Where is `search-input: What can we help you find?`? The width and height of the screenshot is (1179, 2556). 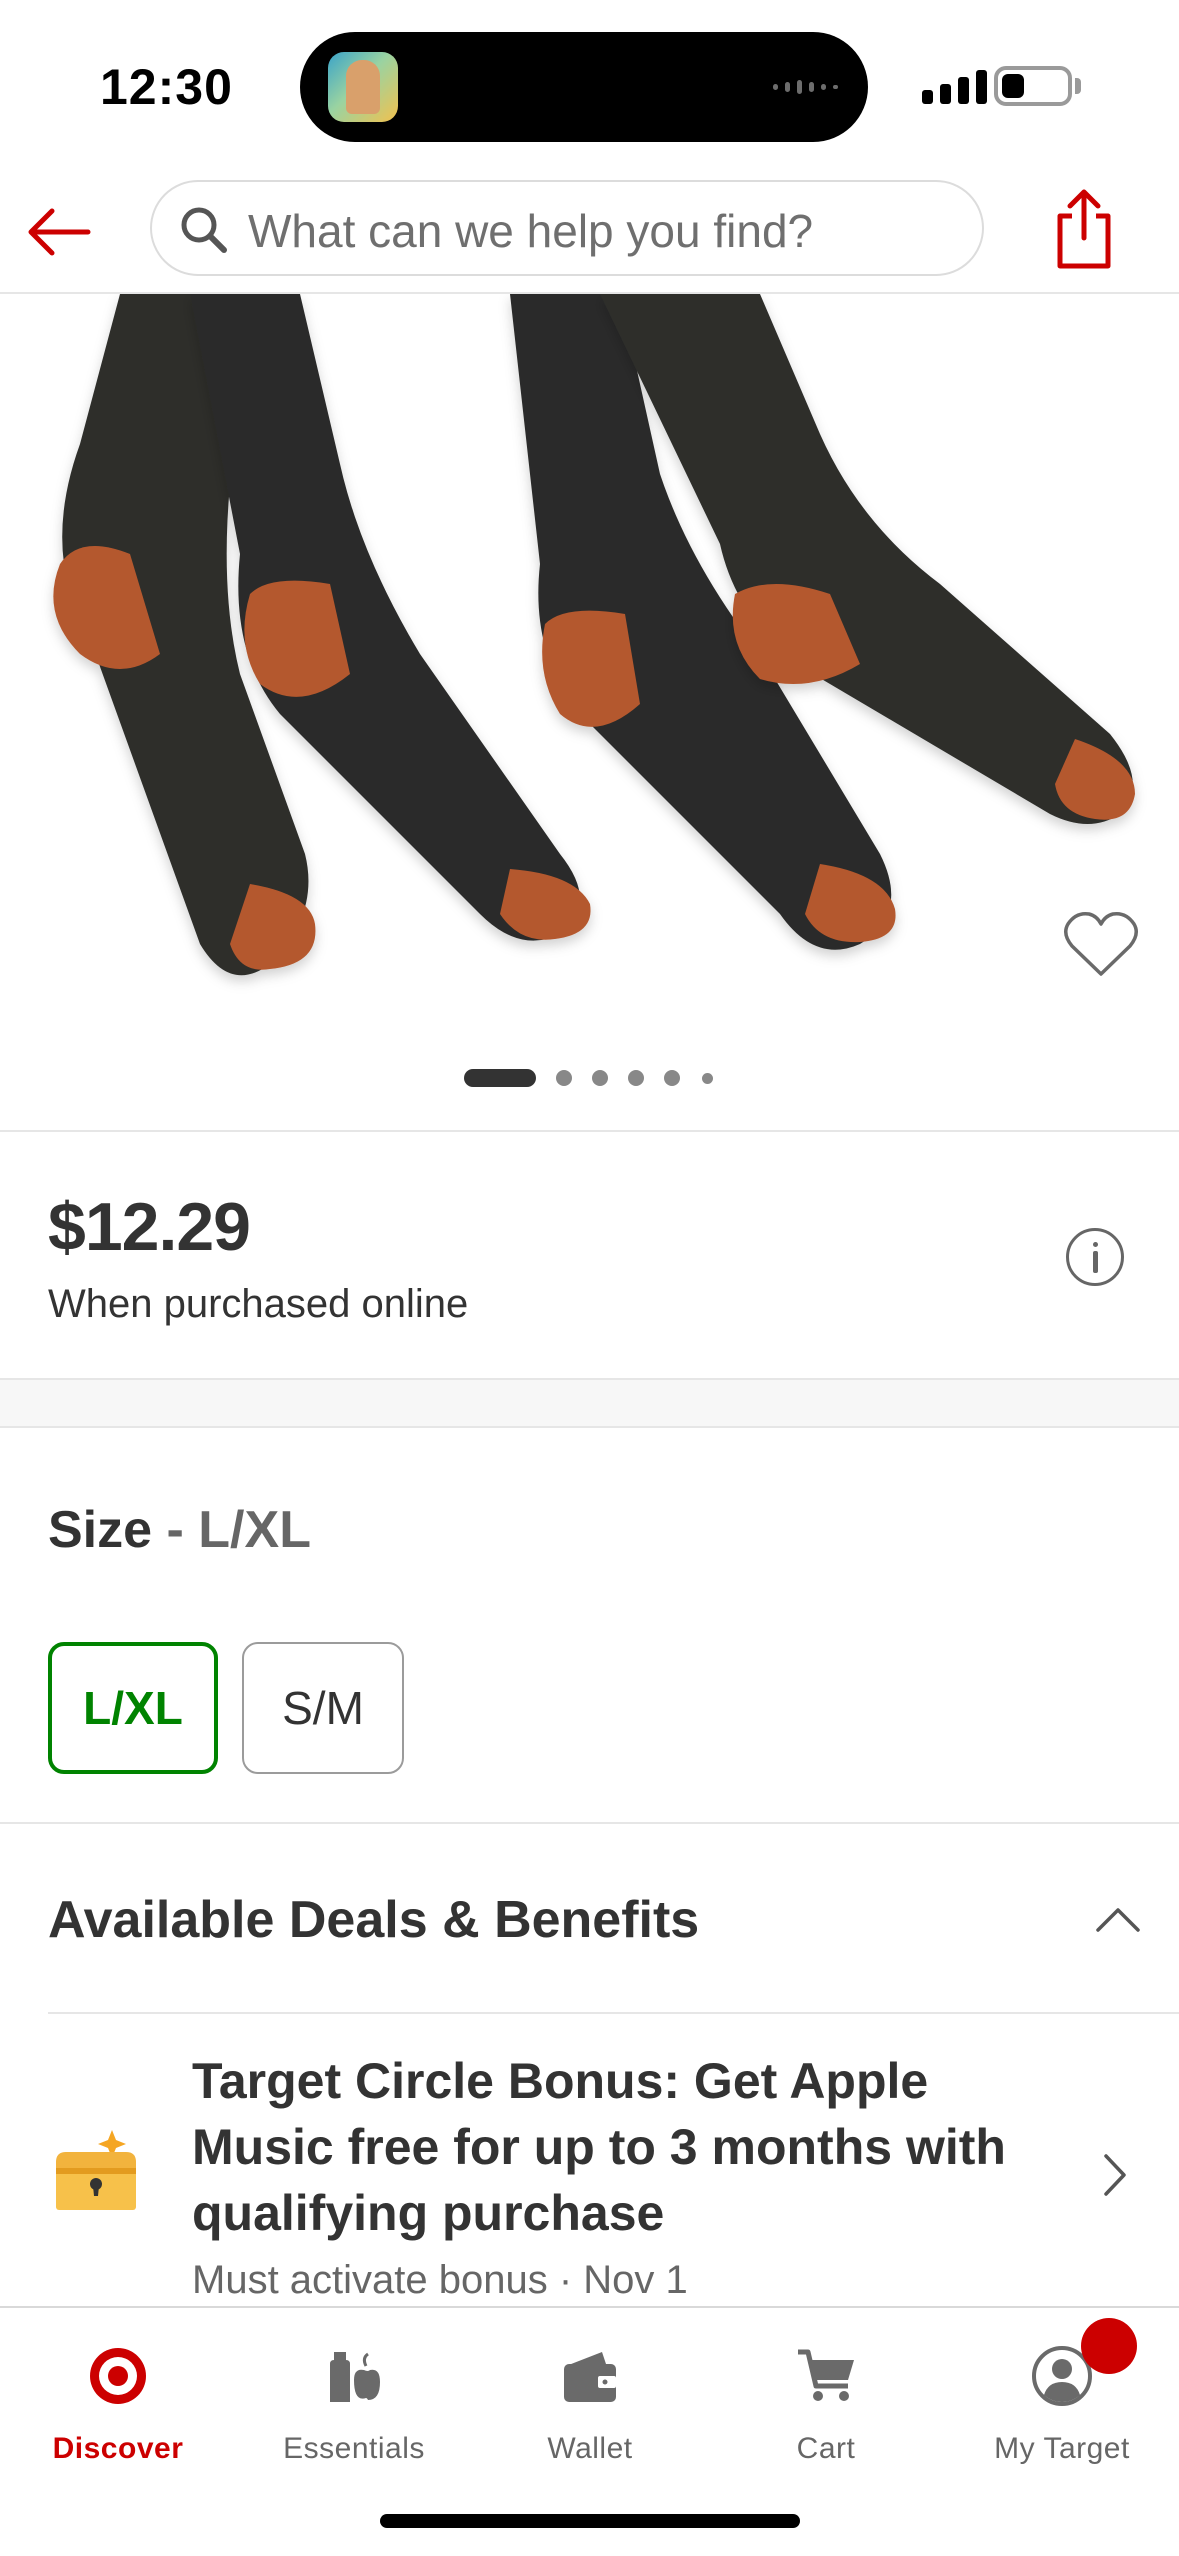 search-input: What can we help you find? is located at coordinates (567, 228).